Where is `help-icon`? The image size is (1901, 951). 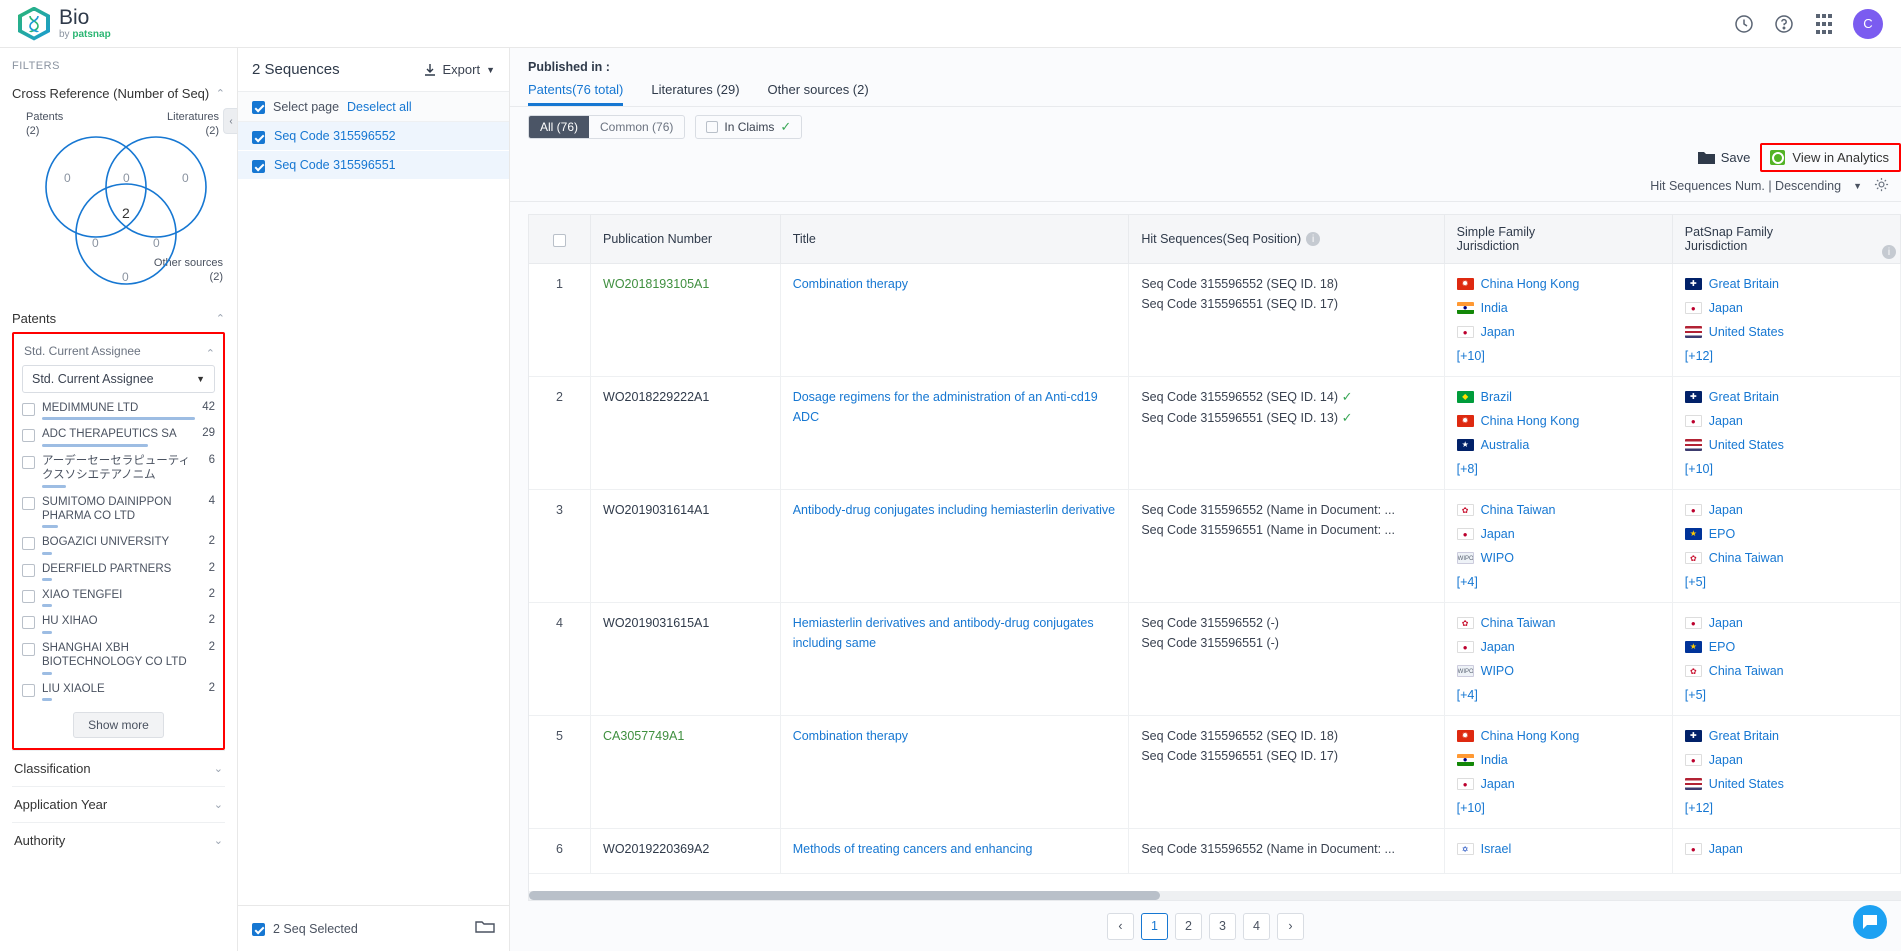
help-icon is located at coordinates (1784, 24).